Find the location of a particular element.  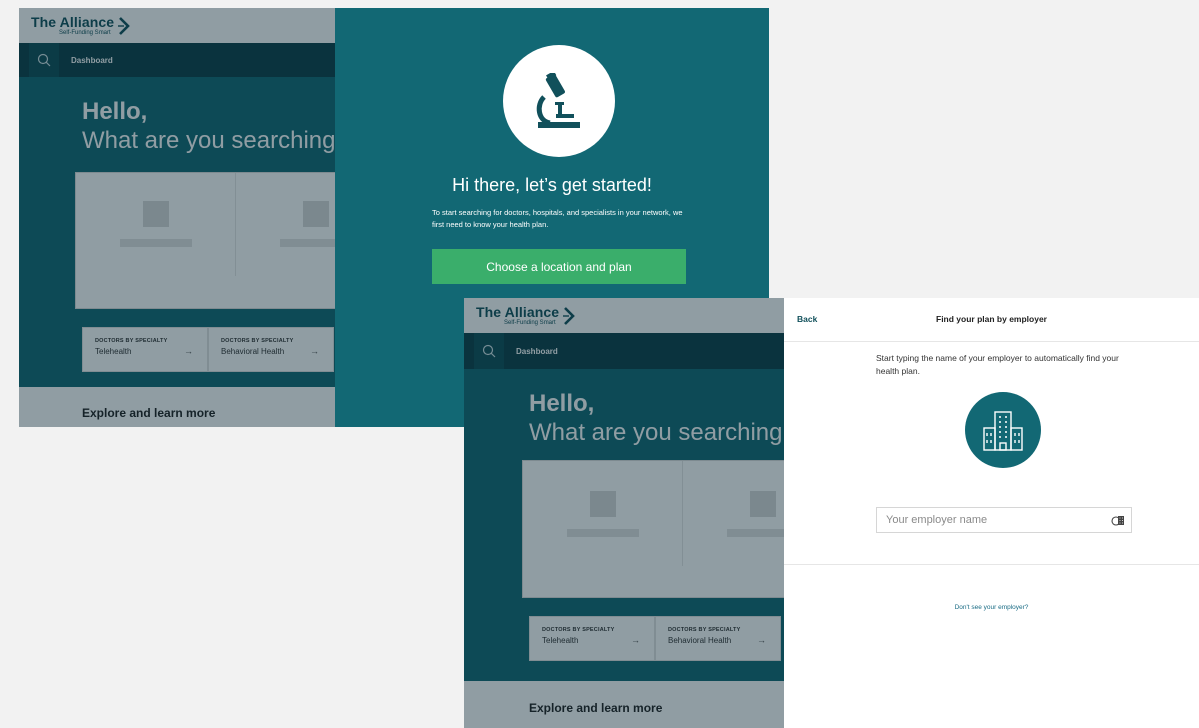

modal-header: Back Find your plan by employer is located at coordinates (991, 320).